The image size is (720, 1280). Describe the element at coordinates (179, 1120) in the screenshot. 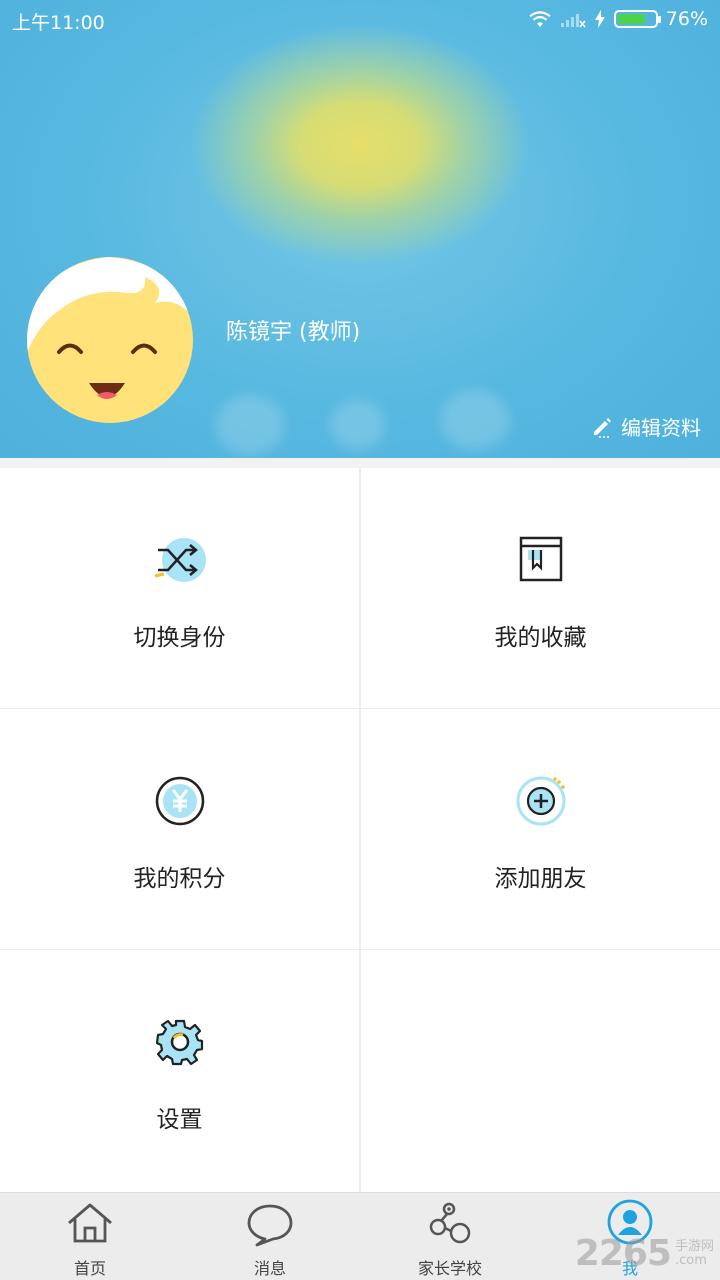

I see `settings-label: 设置` at that location.